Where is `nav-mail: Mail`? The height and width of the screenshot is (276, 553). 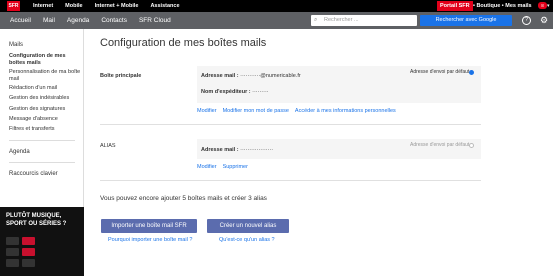 nav-mail: Mail is located at coordinates (49, 20).